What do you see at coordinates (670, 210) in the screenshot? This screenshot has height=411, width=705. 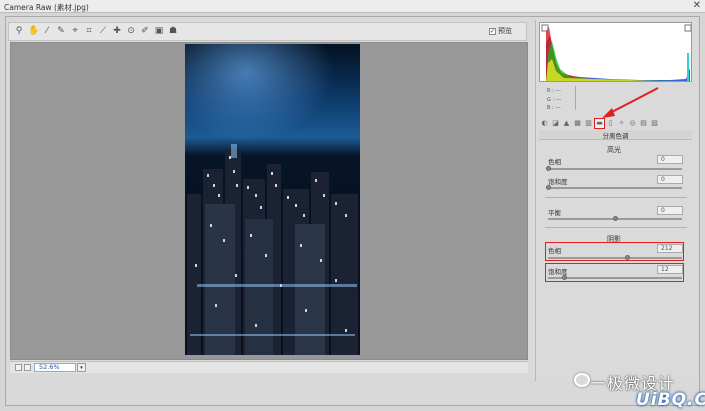 I see `balance-field: 0` at bounding box center [670, 210].